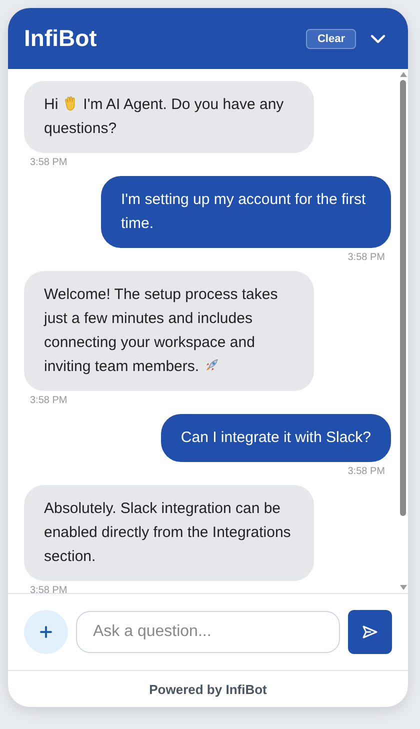 This screenshot has height=729, width=420. Describe the element at coordinates (243, 211) in the screenshot. I see `message-text: I'm setting up my account for the first time.` at that location.